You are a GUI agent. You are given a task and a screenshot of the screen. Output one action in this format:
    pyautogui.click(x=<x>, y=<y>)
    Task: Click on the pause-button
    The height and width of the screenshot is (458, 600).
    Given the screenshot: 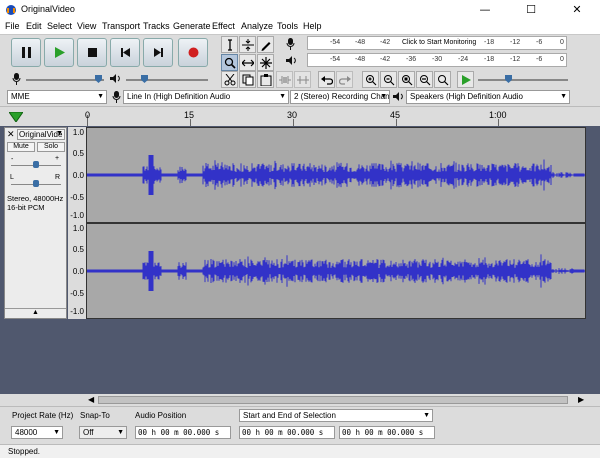 What is the action you would take?
    pyautogui.click(x=26, y=52)
    